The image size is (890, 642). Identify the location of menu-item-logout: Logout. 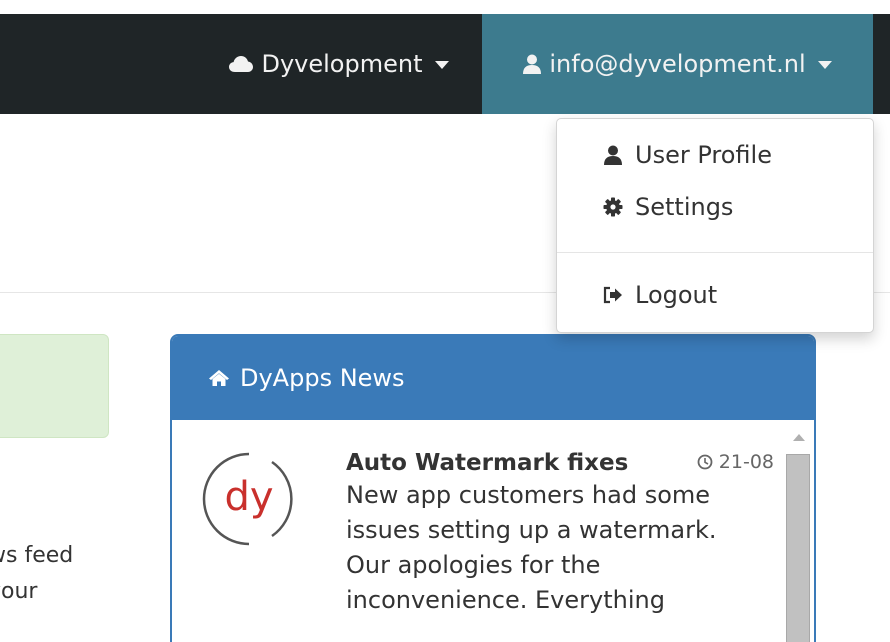
(660, 295).